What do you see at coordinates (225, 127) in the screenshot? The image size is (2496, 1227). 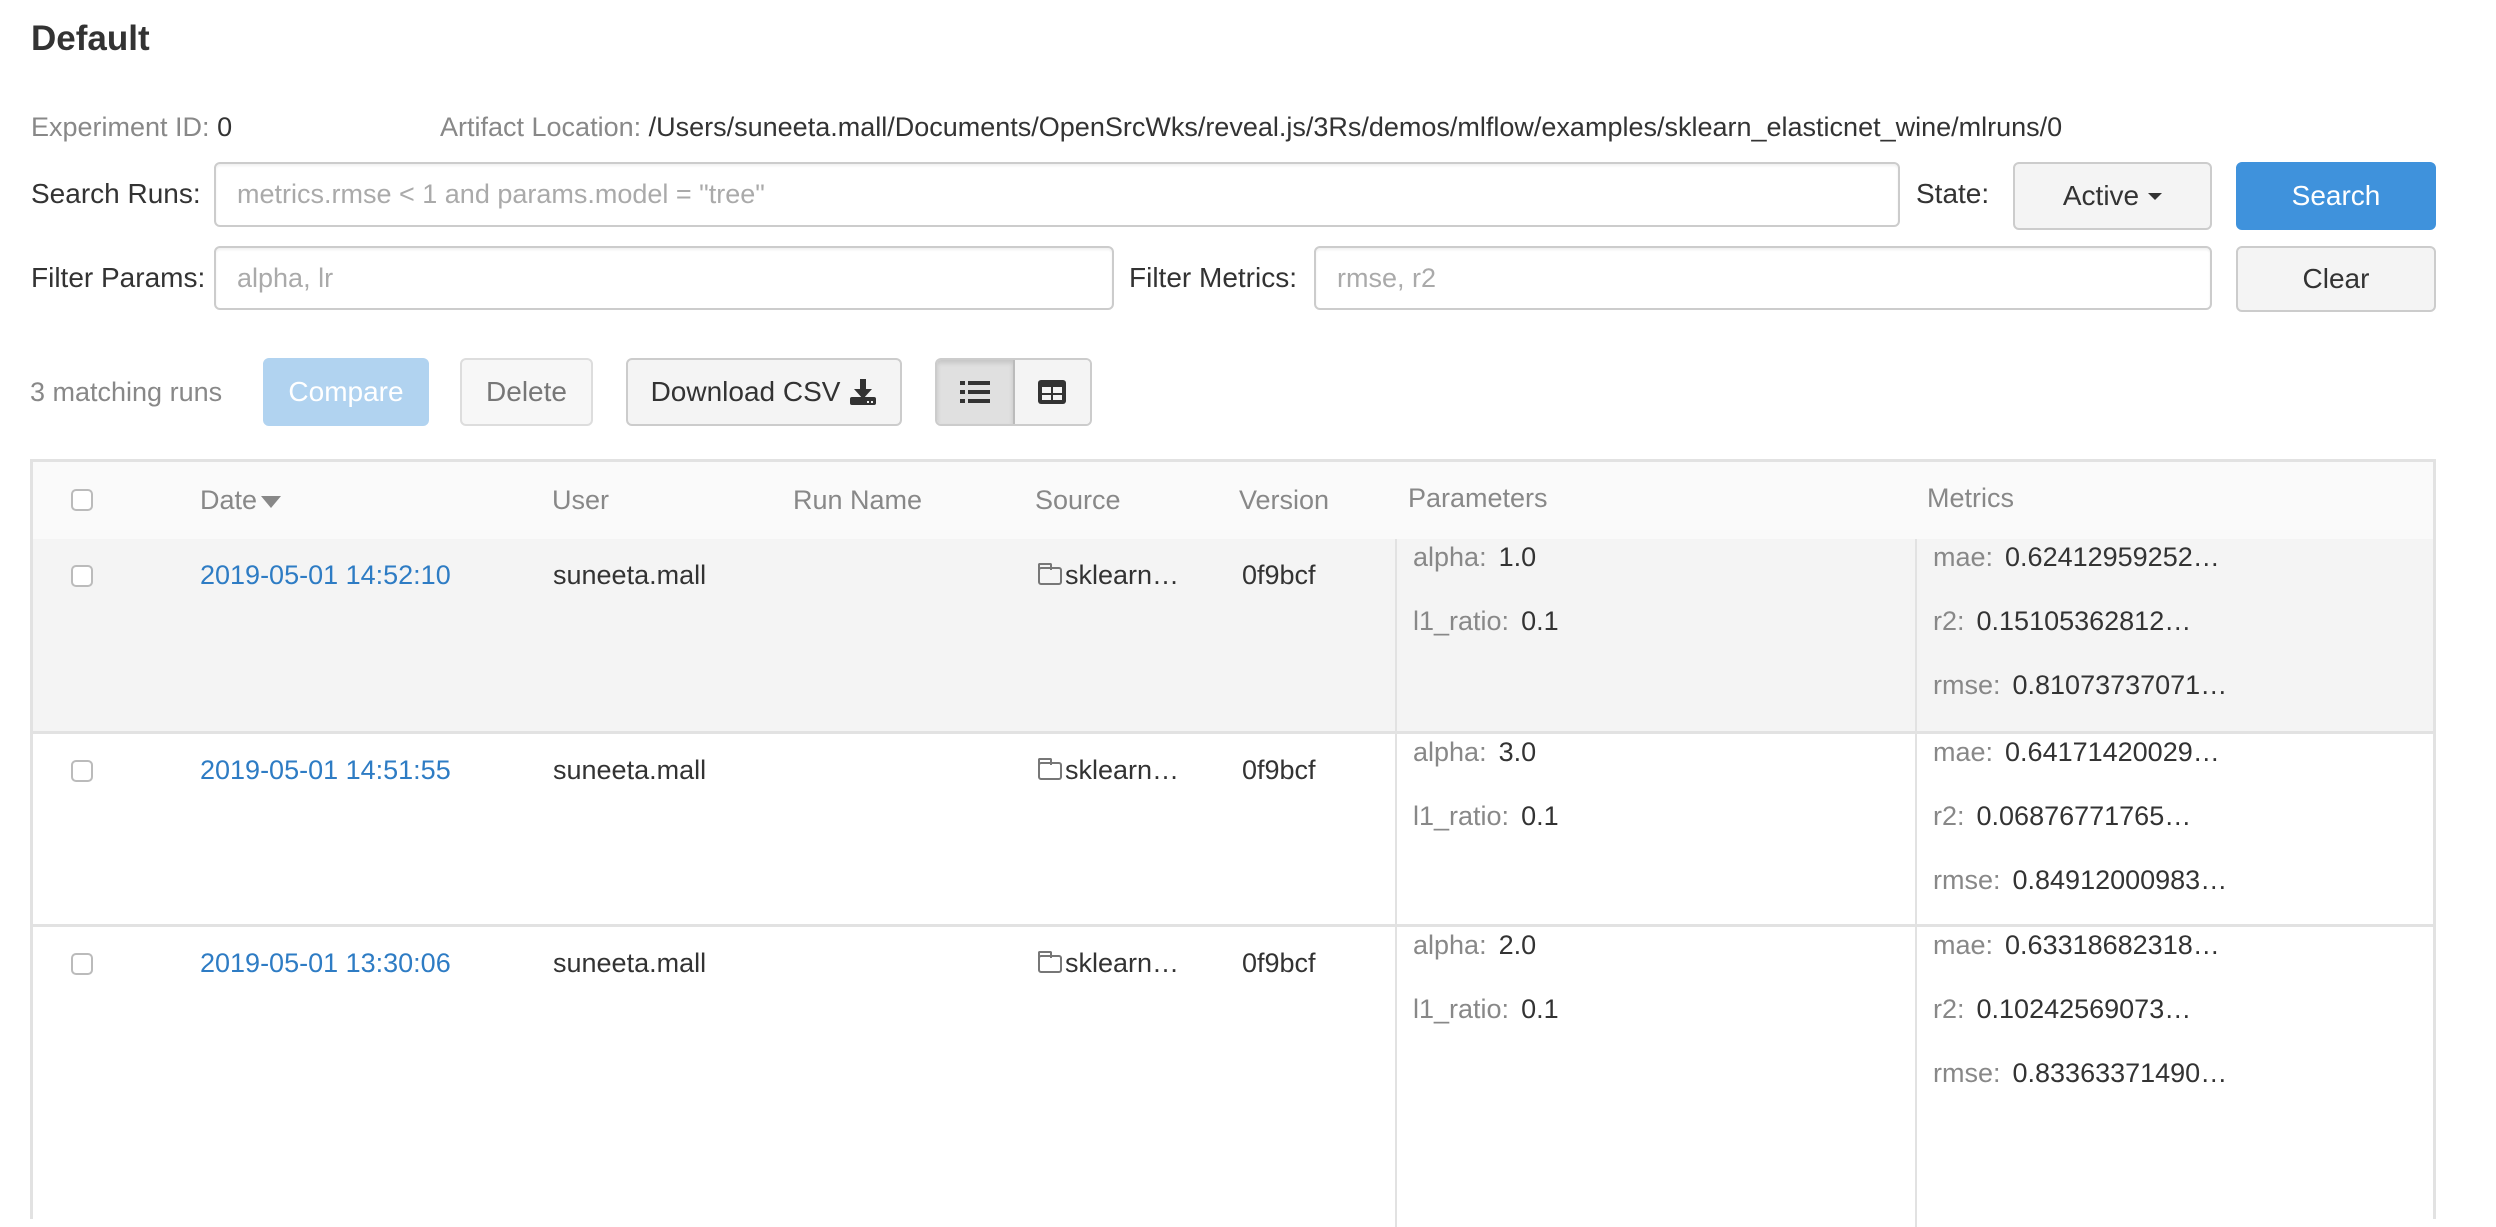 I see `experiment-id-value: 0` at bounding box center [225, 127].